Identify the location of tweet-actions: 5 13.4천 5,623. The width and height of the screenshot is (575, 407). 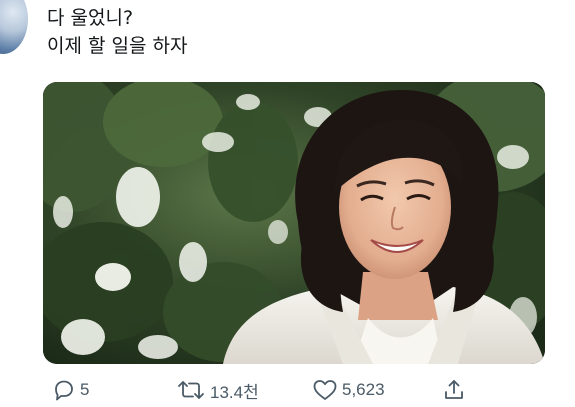
(287, 390).